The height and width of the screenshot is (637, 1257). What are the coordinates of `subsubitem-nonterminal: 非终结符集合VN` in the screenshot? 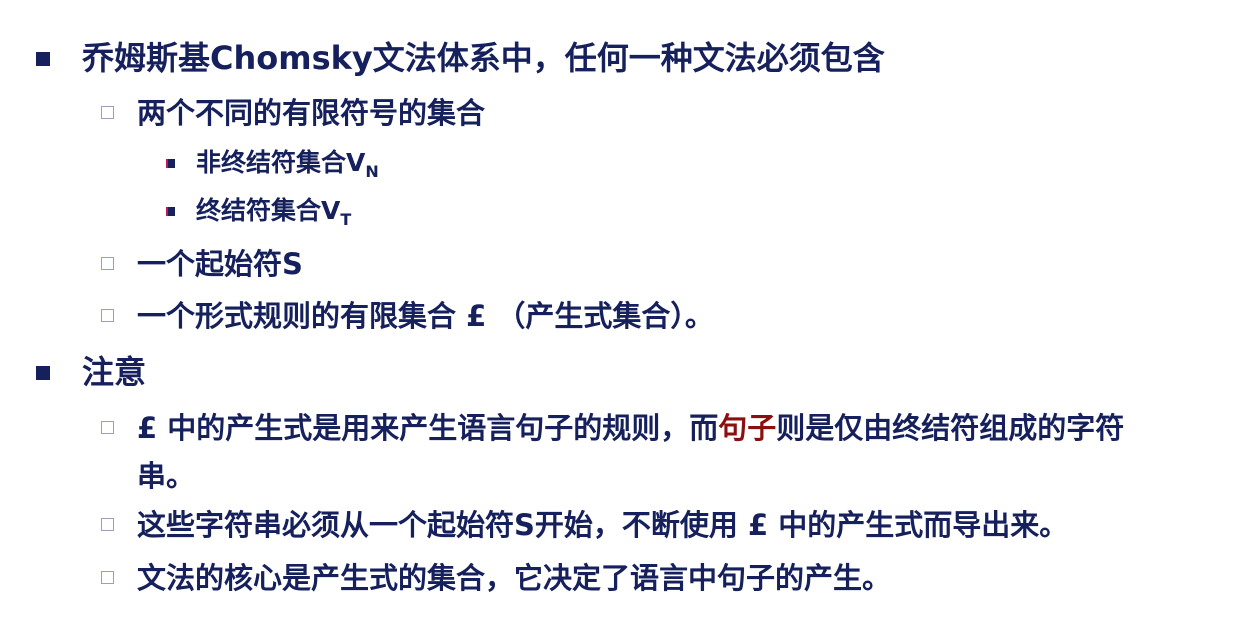 It's located at (272, 167).